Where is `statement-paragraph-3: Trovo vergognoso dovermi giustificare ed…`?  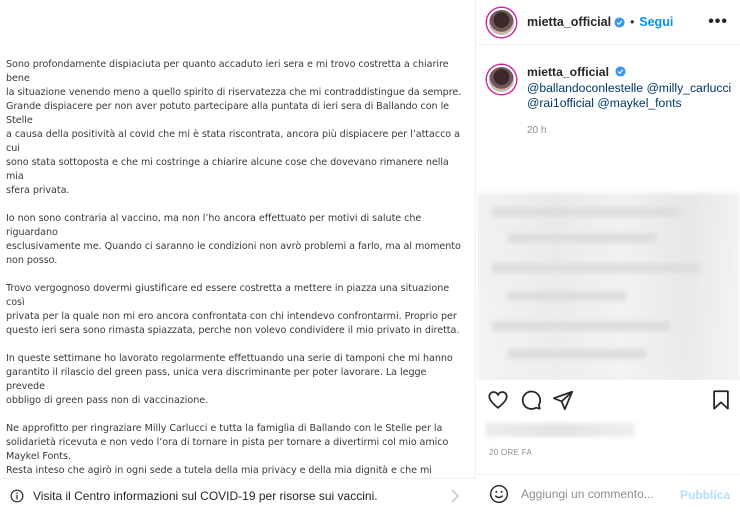 statement-paragraph-3: Trovo vergognoso dovermi giustificare ed… is located at coordinates (233, 309).